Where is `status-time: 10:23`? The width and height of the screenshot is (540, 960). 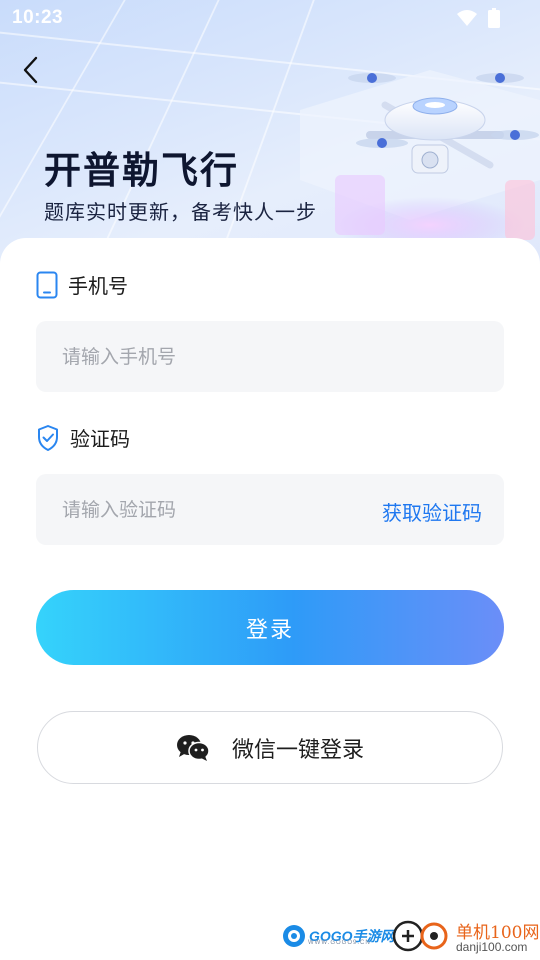
status-time: 10:23 is located at coordinates (38, 17).